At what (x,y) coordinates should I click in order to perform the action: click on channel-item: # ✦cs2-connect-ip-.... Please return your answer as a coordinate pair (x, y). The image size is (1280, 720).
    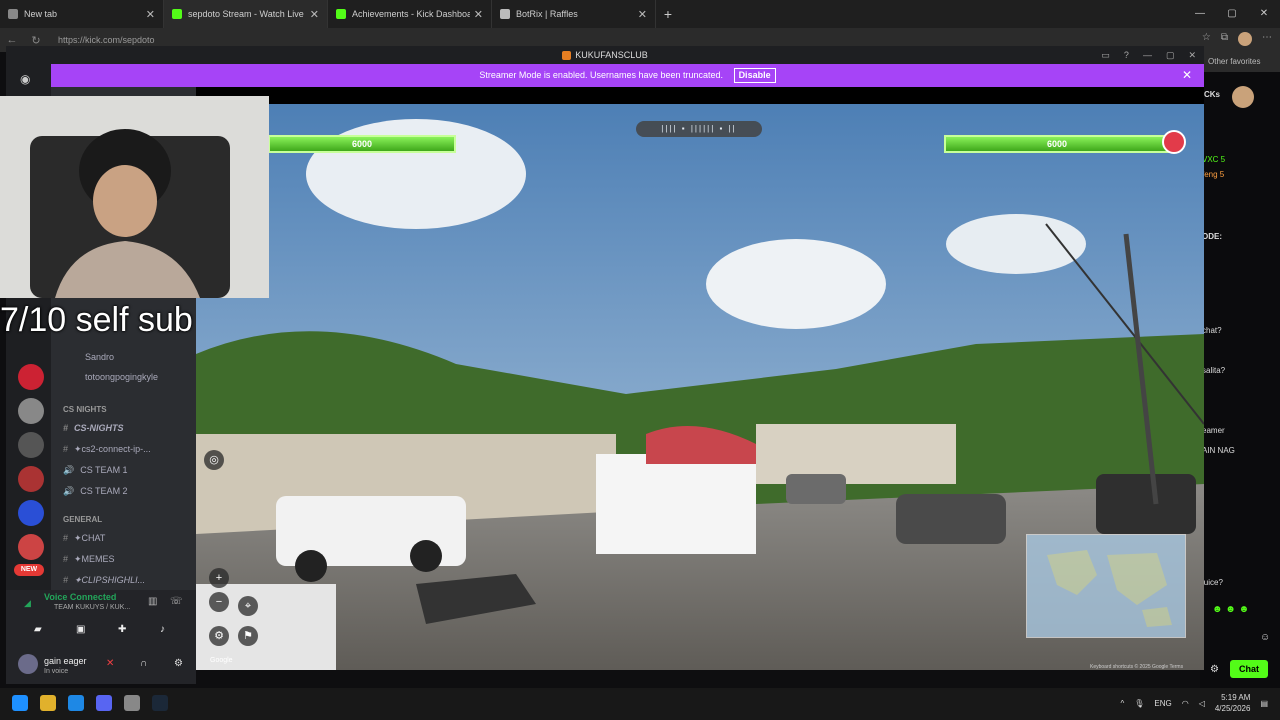
    Looking at the image, I should click on (107, 449).